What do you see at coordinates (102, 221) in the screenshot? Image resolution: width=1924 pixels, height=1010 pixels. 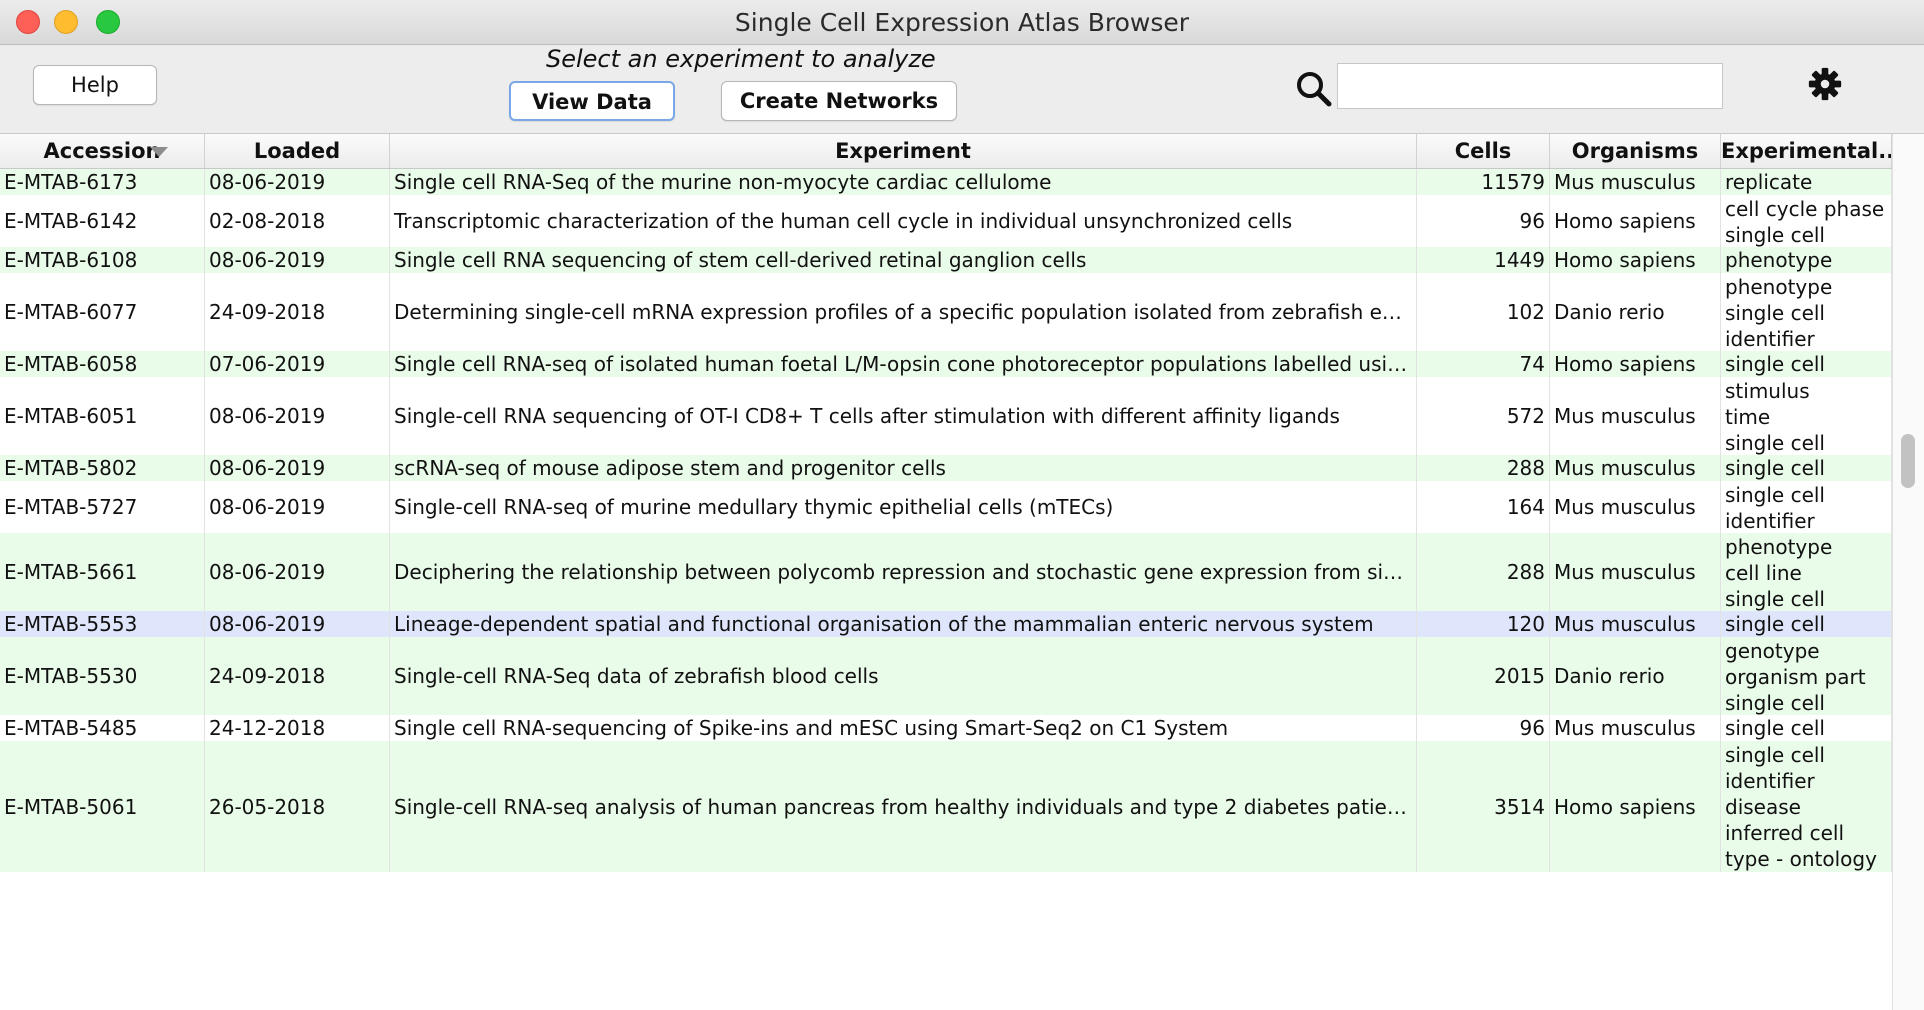 I see `accession-cell: E-MTAB-6142` at bounding box center [102, 221].